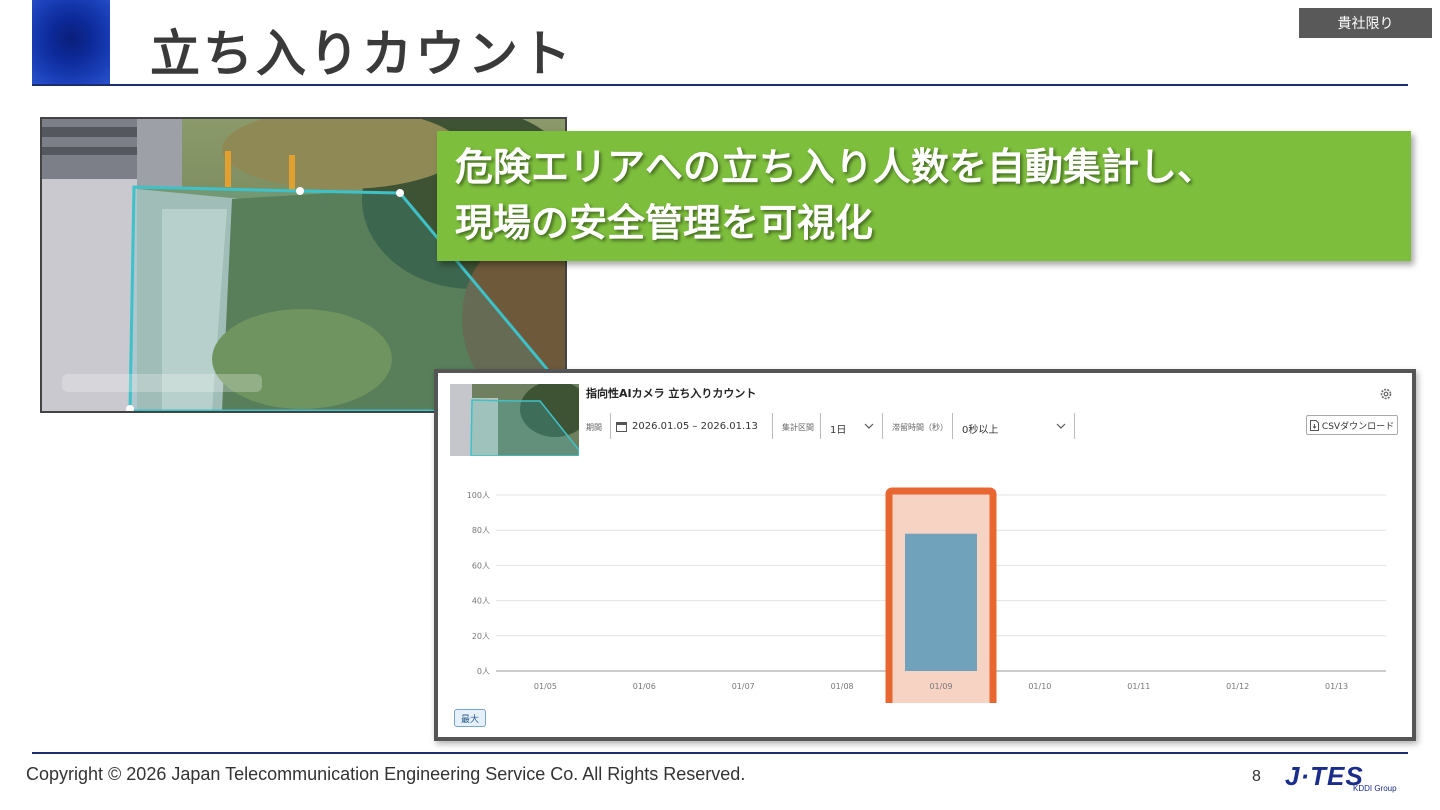 This screenshot has height=810, width=1440. I want to click on interval-label: 集計区間, so click(798, 427).